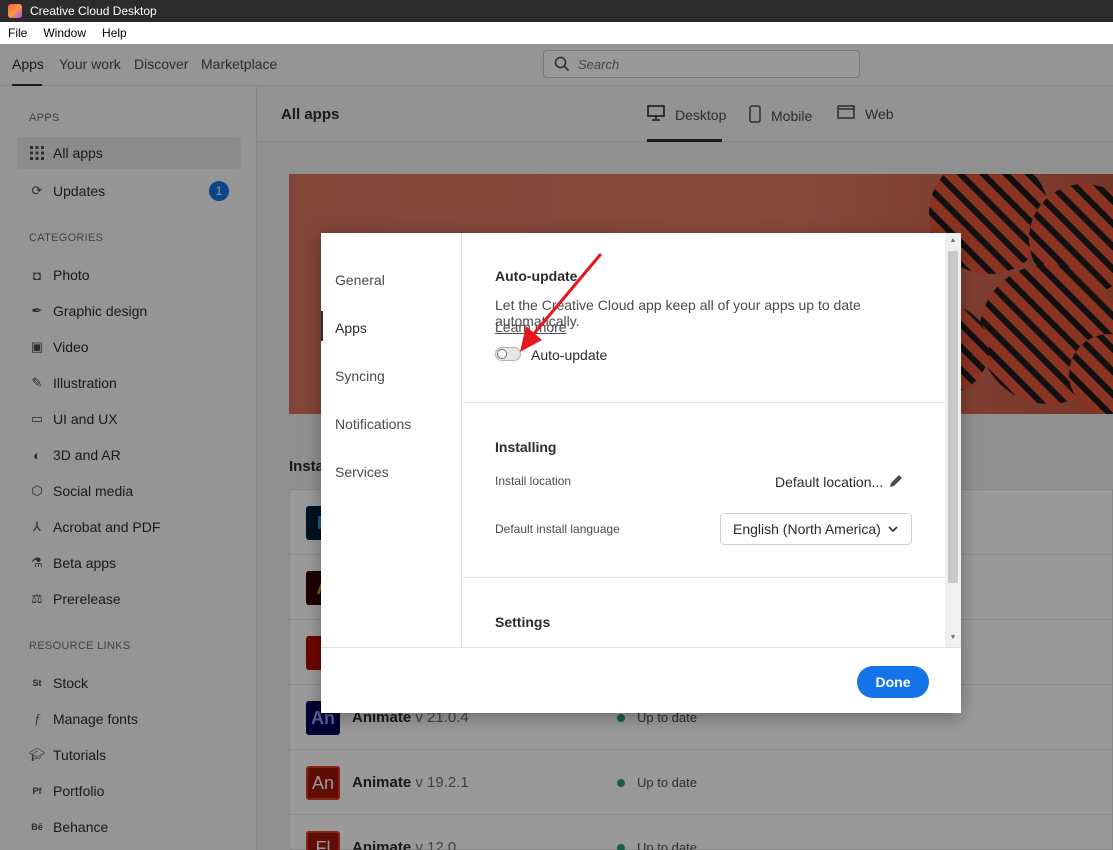 The width and height of the screenshot is (1113, 850). I want to click on language-dropdown: English (North America), so click(816, 529).